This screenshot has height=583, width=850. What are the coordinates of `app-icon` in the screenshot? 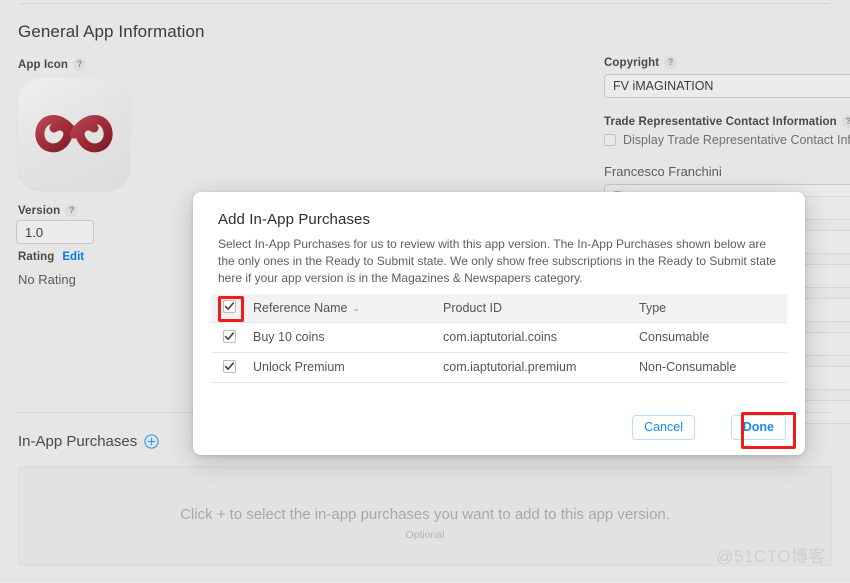 It's located at (74, 134).